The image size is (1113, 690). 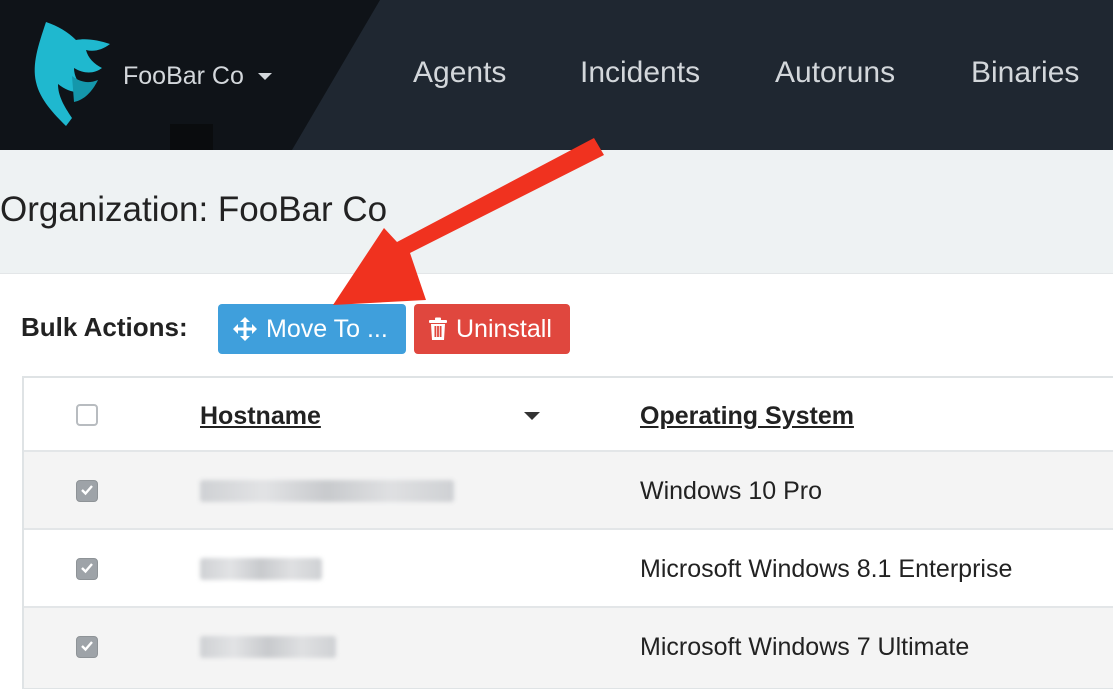 What do you see at coordinates (72, 74) in the screenshot?
I see `logo-icon` at bounding box center [72, 74].